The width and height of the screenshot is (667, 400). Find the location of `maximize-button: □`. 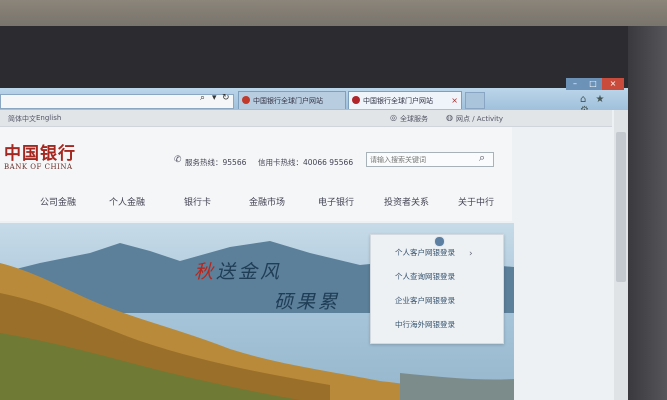

maximize-button: □ is located at coordinates (593, 84).